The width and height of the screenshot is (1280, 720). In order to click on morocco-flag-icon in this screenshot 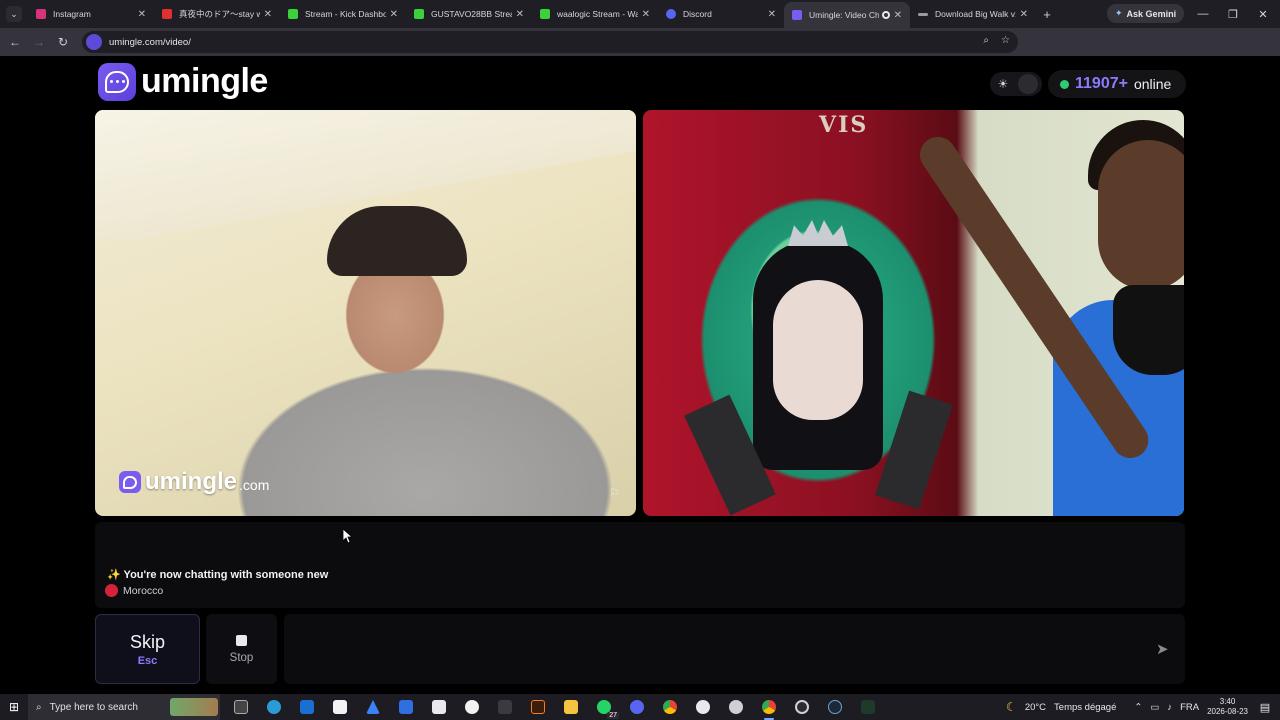, I will do `click(111, 590)`.